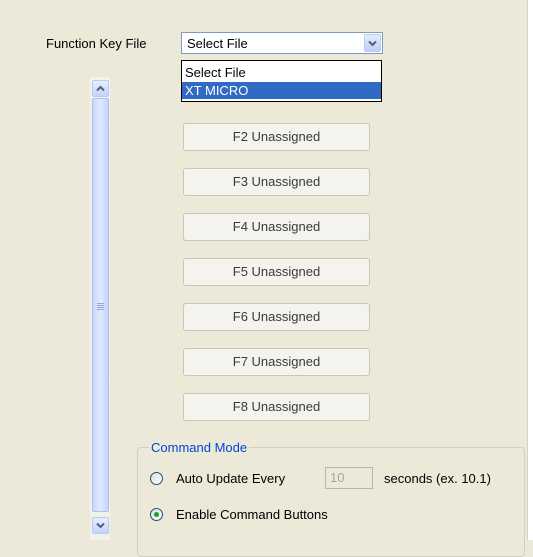  I want to click on radio-selected-dot, so click(156, 514).